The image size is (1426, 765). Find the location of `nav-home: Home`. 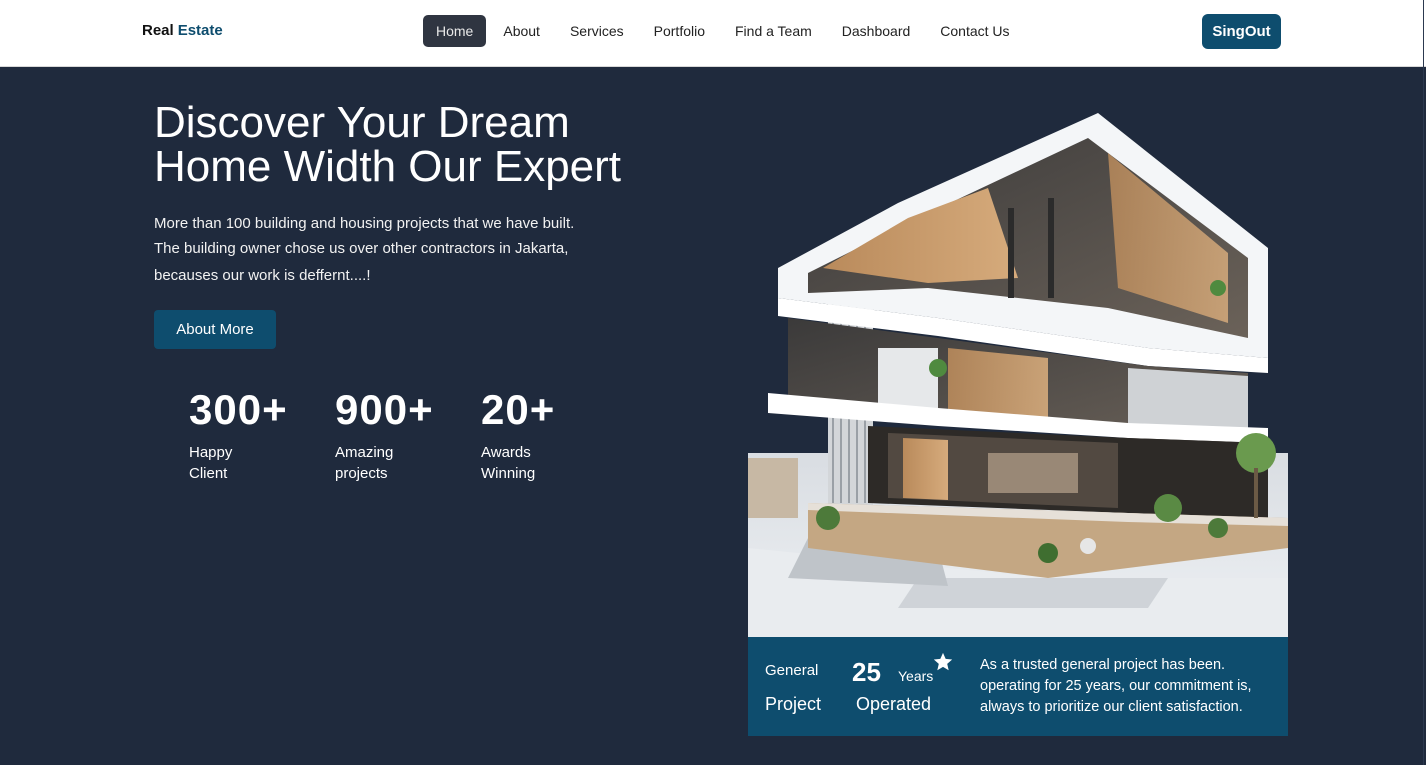

nav-home: Home is located at coordinates (455, 31).